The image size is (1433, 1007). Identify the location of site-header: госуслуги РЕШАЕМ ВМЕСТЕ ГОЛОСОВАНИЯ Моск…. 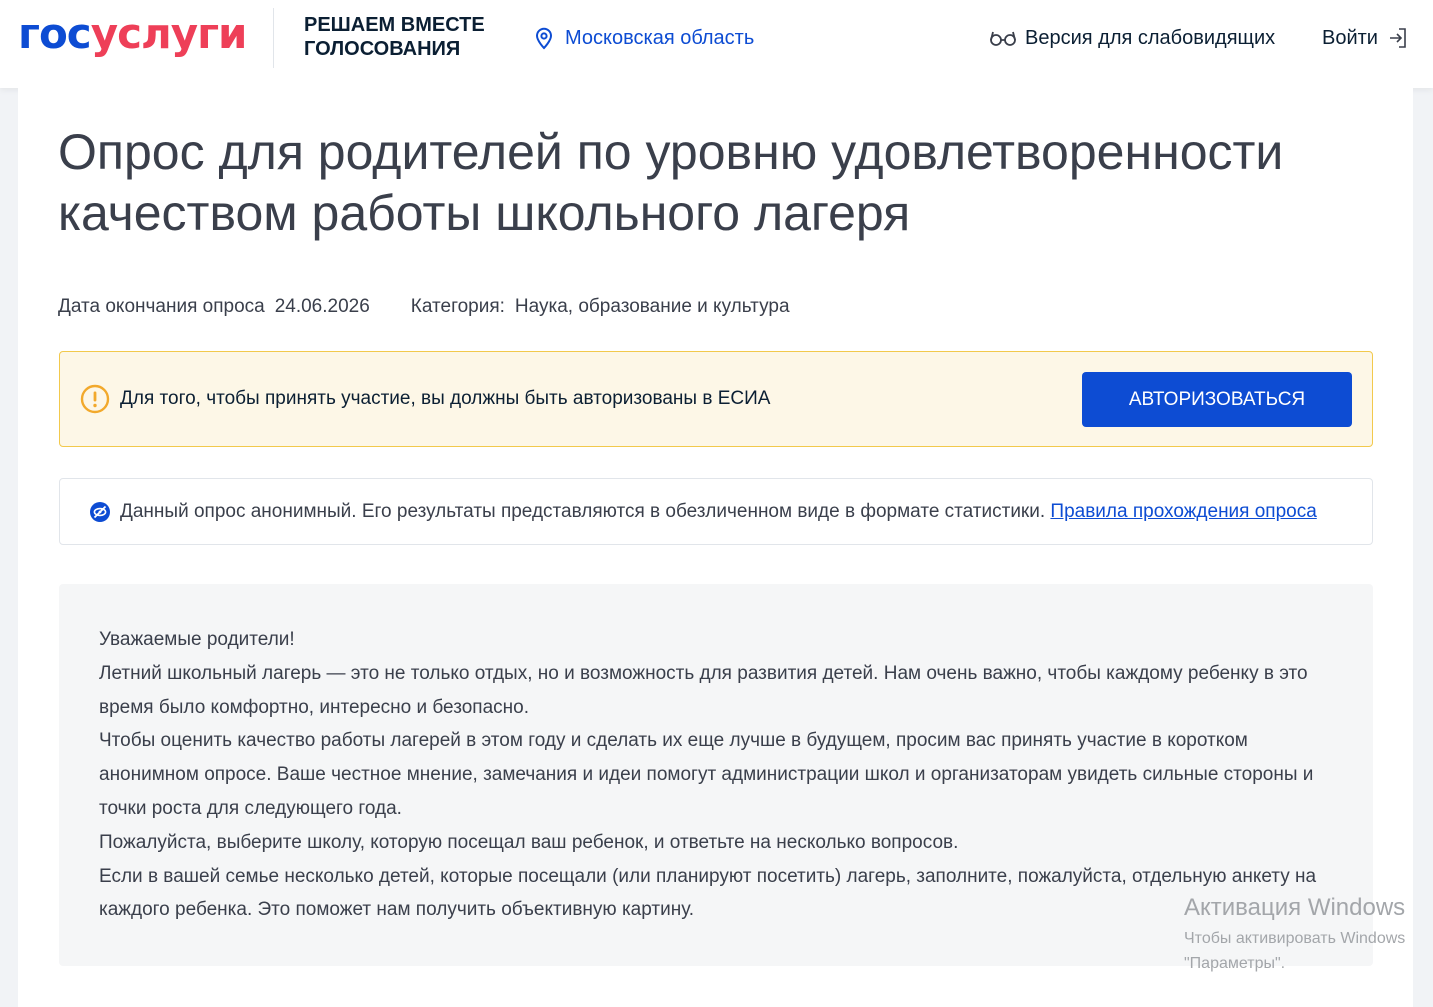
(716, 44).